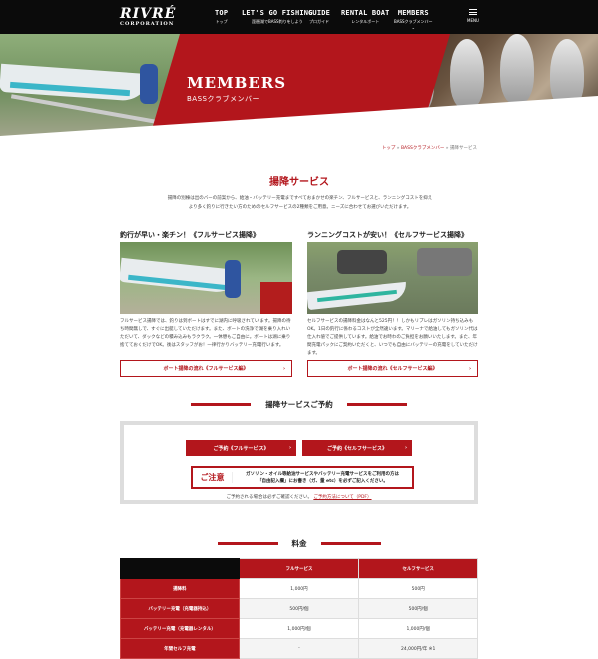 The image size is (598, 659). I want to click on reserve-self-button: ご予約《セルフサービス》 ›, so click(357, 448).